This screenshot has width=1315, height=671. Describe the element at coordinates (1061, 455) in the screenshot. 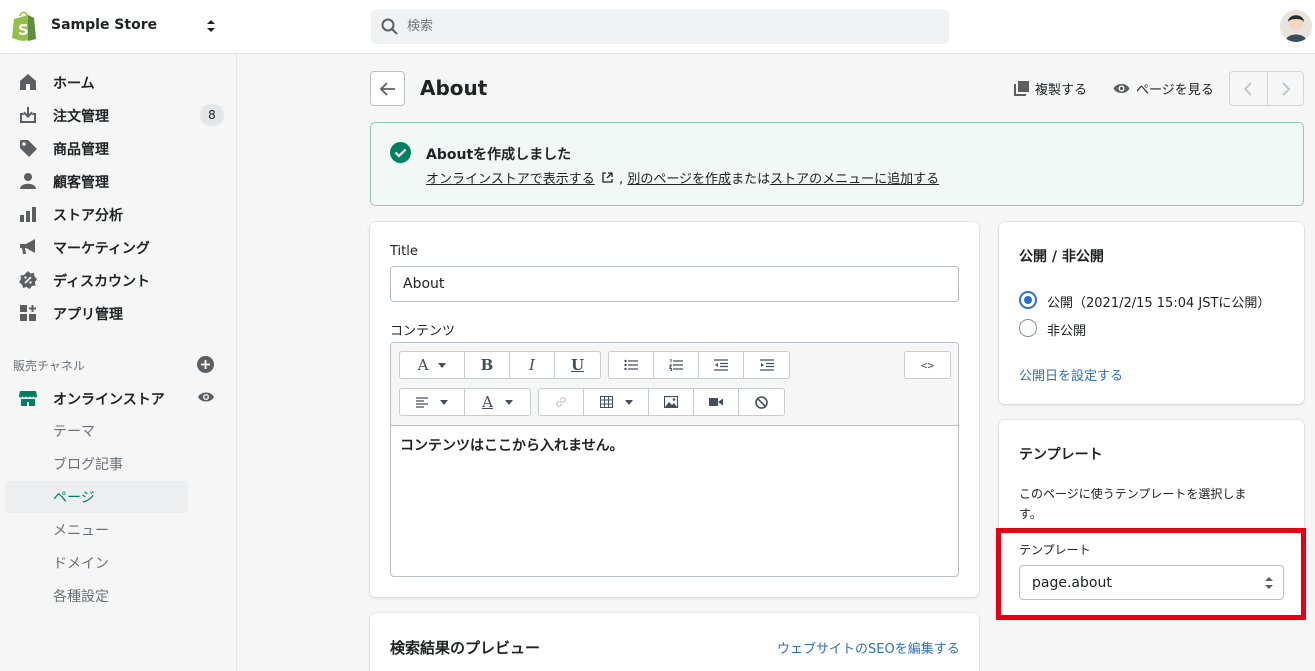

I see `template-heading: テンプレート` at that location.